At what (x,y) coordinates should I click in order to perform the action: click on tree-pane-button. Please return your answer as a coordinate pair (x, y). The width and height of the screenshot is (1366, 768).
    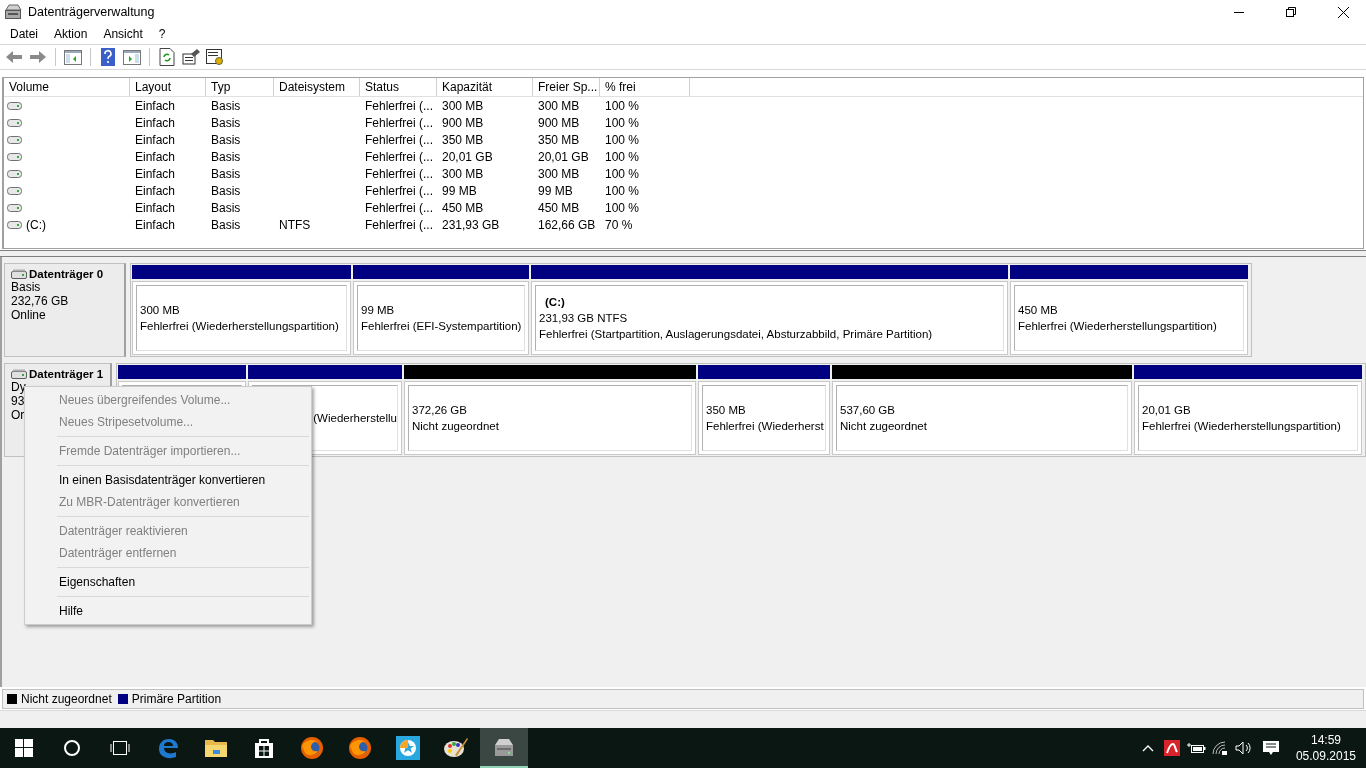
    Looking at the image, I should click on (73, 57).